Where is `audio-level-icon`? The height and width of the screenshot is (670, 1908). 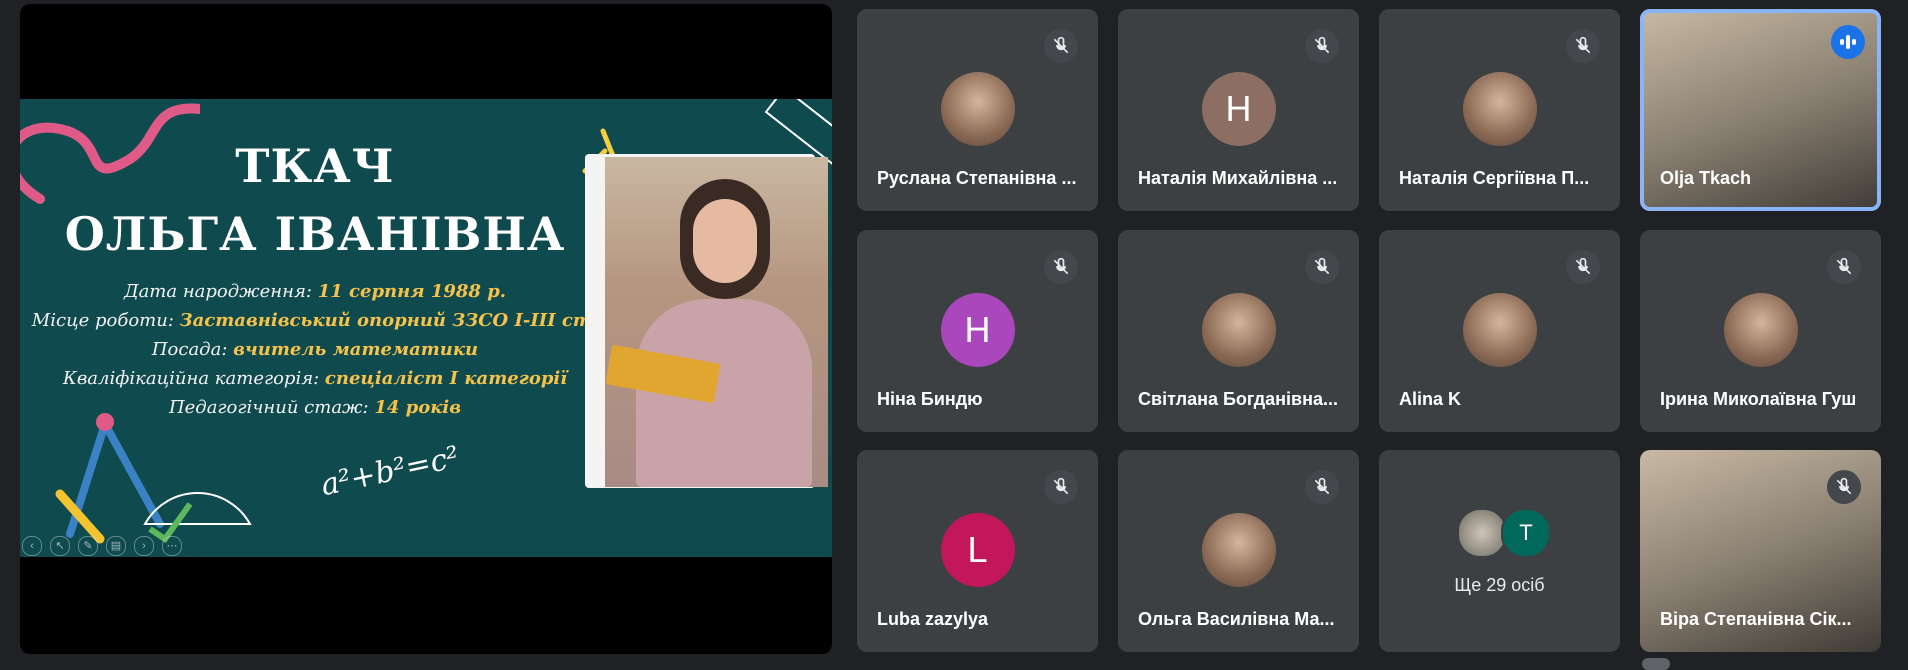
audio-level-icon is located at coordinates (1848, 42).